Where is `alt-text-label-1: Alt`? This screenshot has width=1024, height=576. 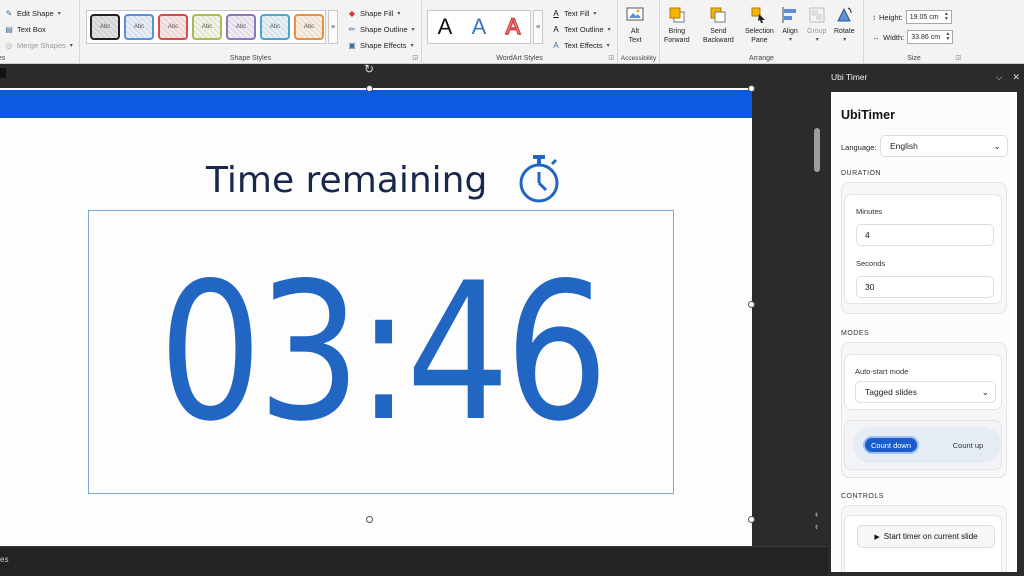 alt-text-label-1: Alt is located at coordinates (635, 31).